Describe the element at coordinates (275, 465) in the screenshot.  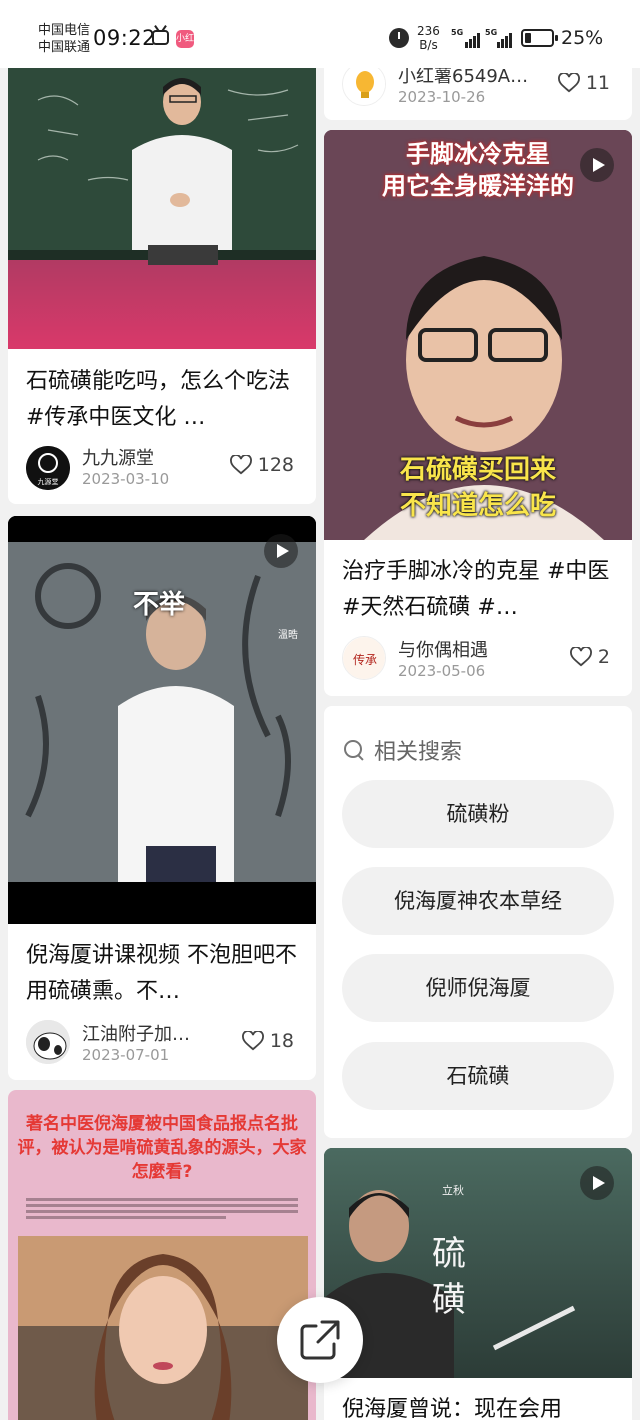
I see `like-count: 128` at that location.